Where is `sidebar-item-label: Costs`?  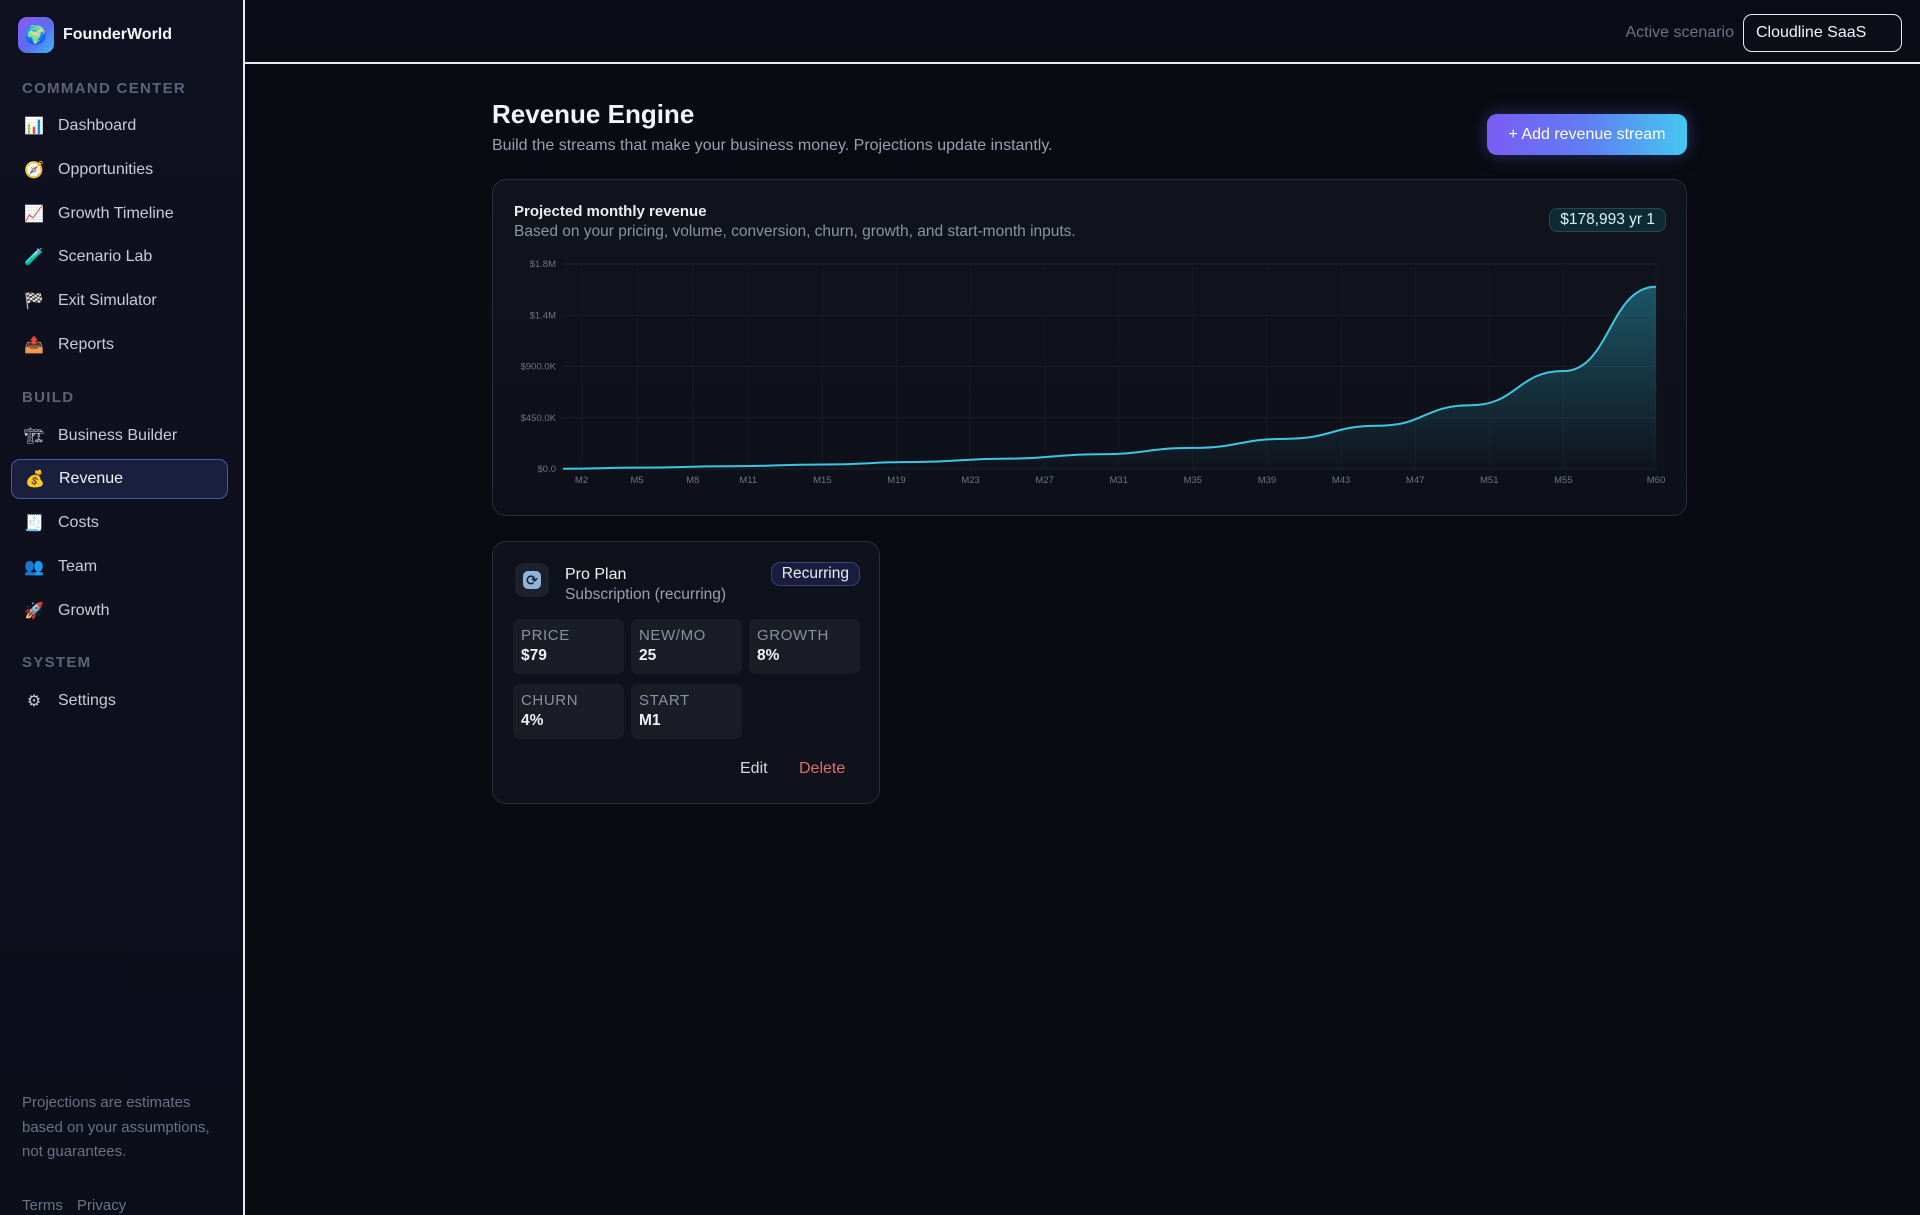 sidebar-item-label: Costs is located at coordinates (78, 522).